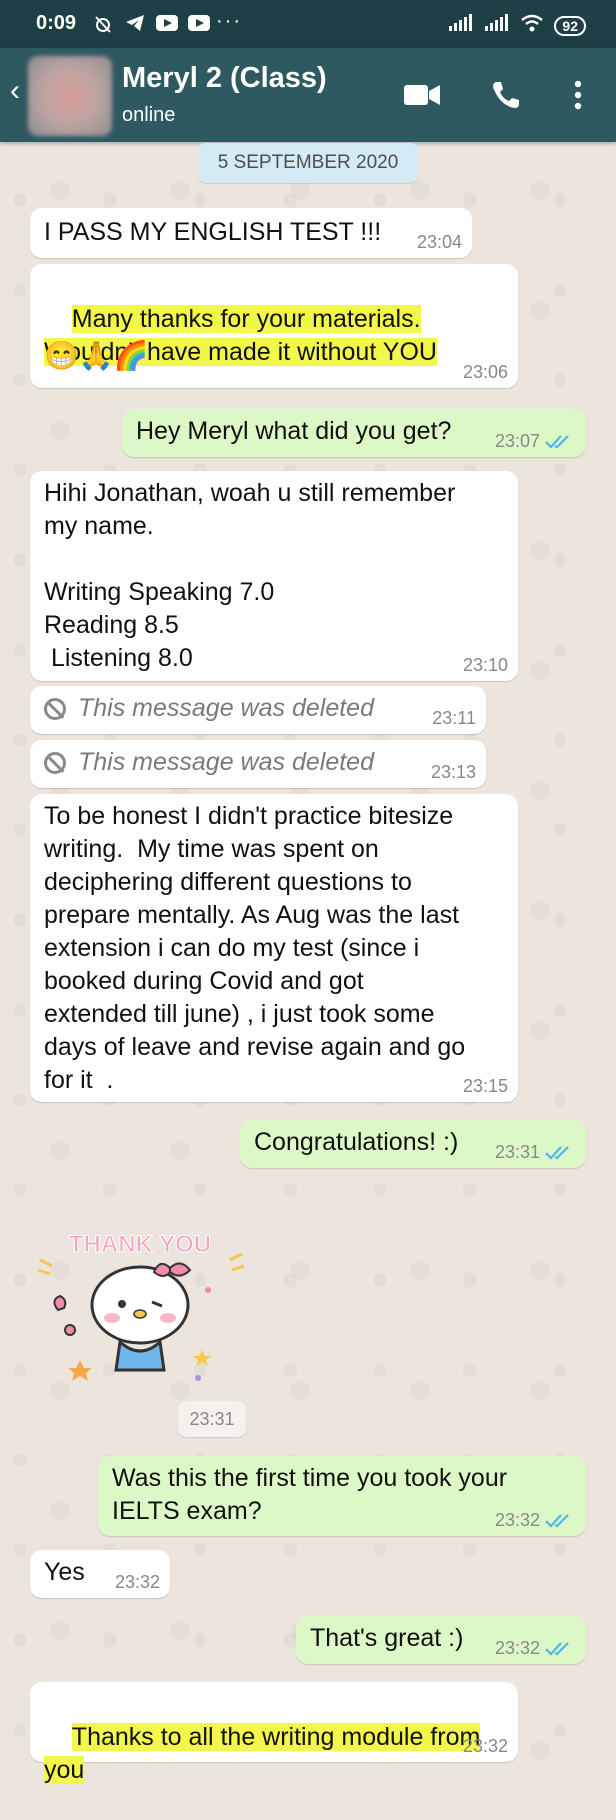 Image resolution: width=616 pixels, height=1820 pixels. Describe the element at coordinates (229, 21) in the screenshot. I see `more-notifications-icon: ···` at that location.